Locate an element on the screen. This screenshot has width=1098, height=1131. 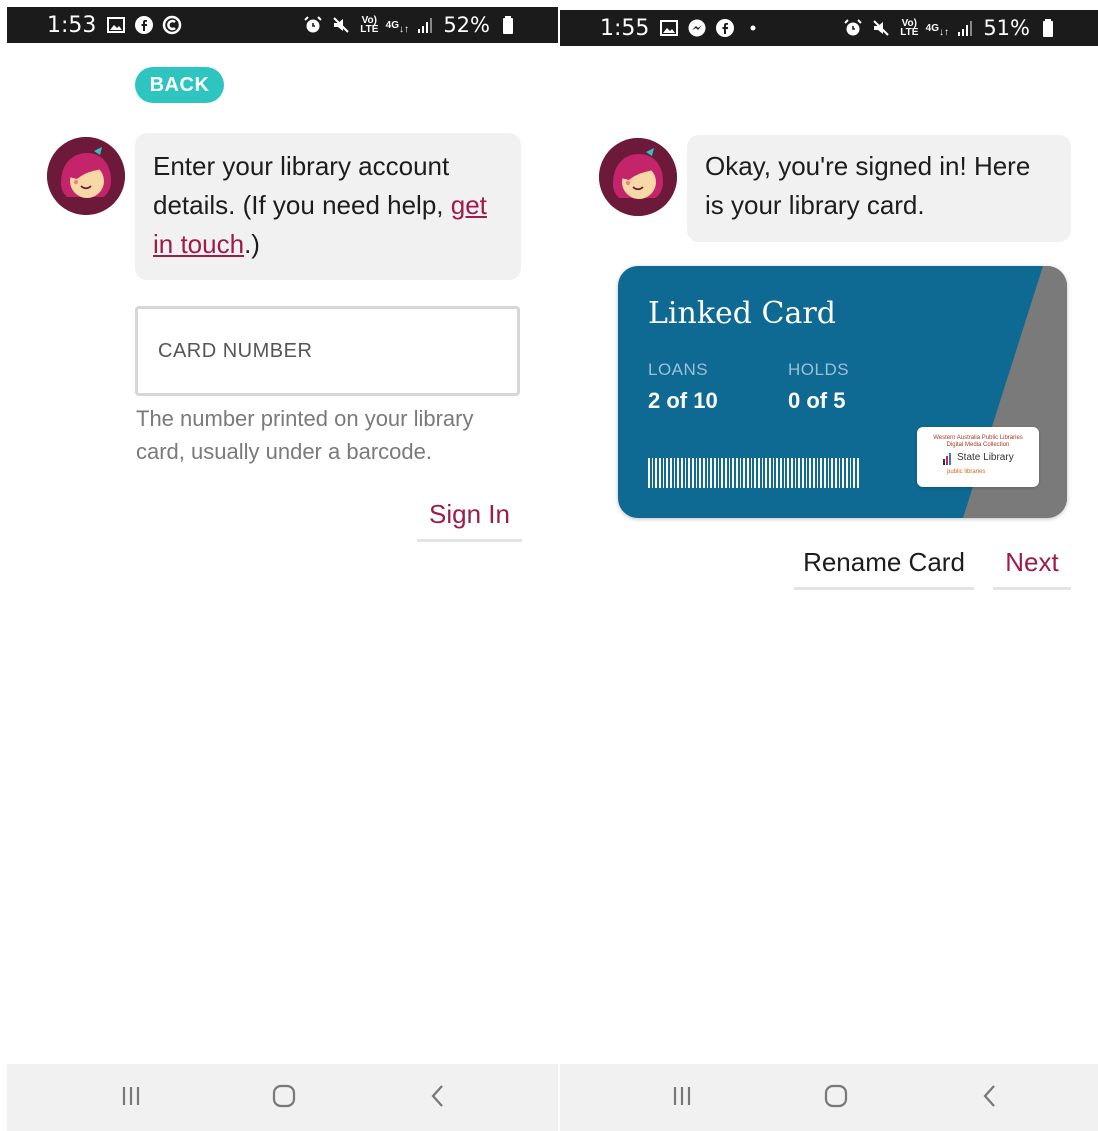
rename-card-button: Rename Card is located at coordinates (884, 565).